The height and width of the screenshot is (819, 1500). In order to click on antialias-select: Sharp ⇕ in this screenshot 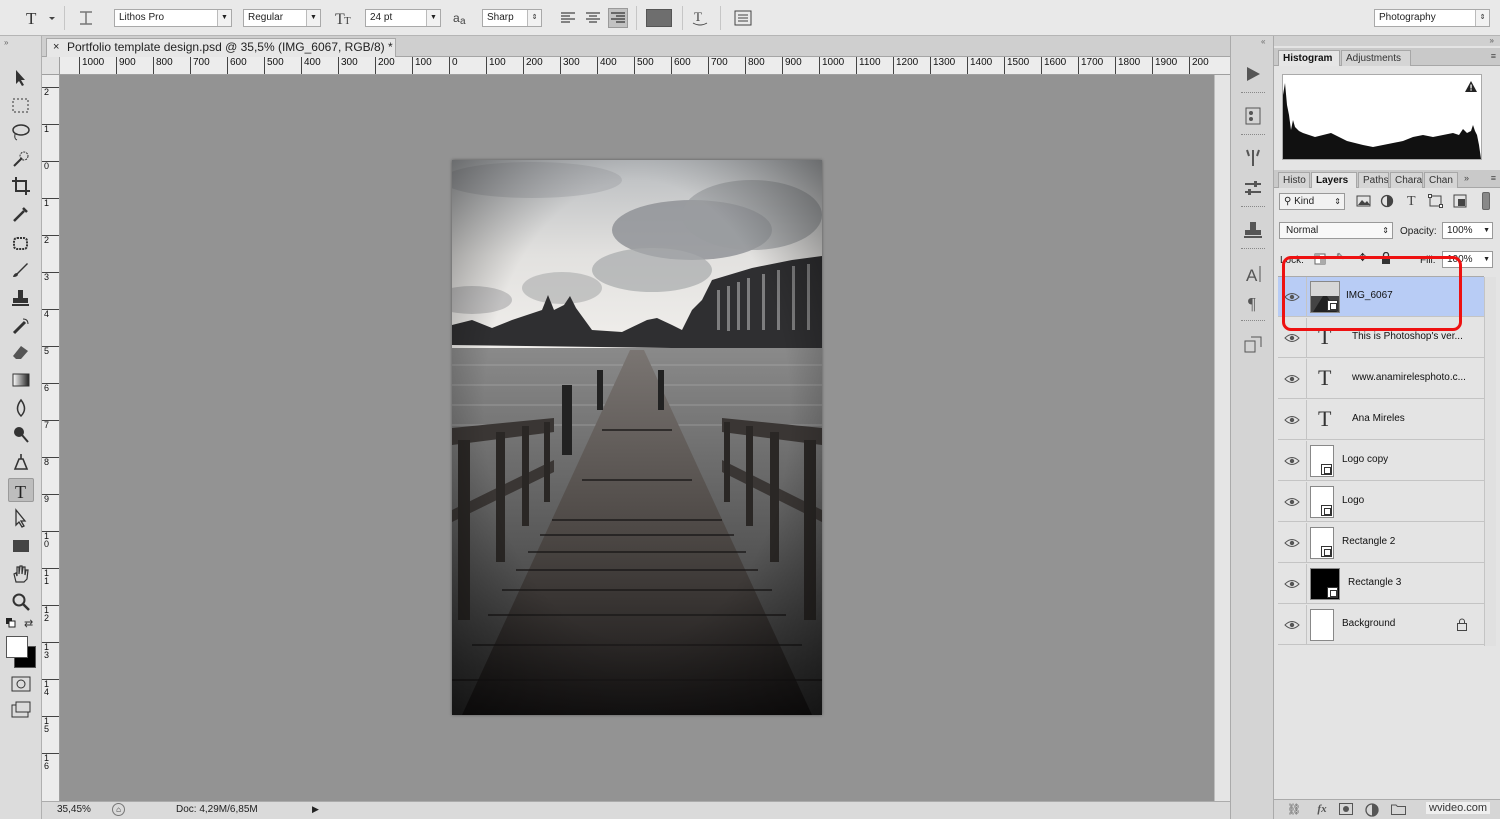, I will do `click(512, 18)`.